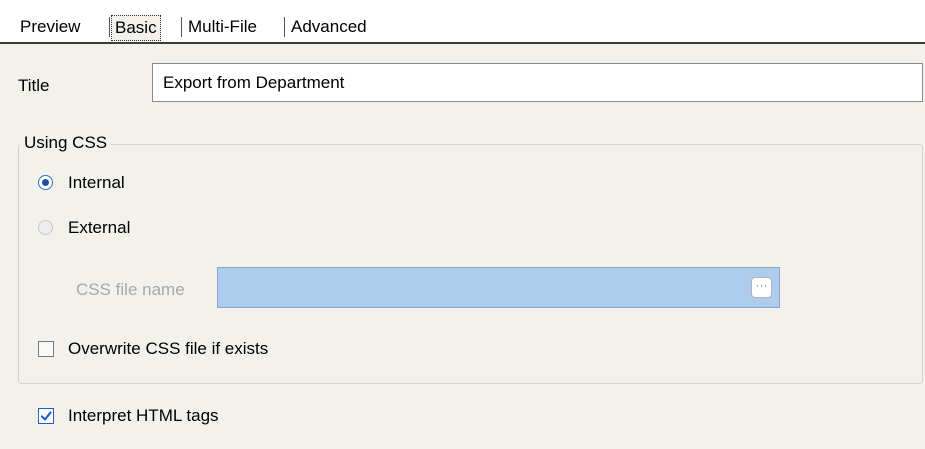  What do you see at coordinates (168, 348) in the screenshot?
I see `overwrite-css-label: Overwrite CSS file if exists` at bounding box center [168, 348].